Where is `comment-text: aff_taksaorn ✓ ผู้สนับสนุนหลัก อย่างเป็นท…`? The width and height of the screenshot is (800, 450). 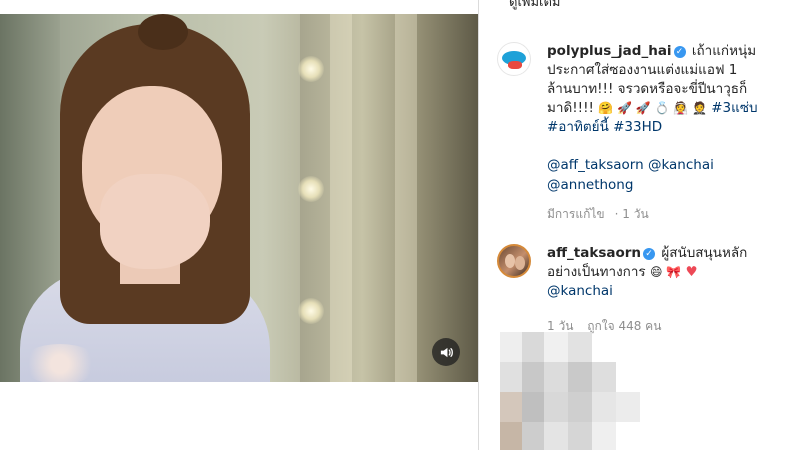 comment-text: aff_taksaorn ✓ ผู้สนับสนุนหลัก อย่างเป็นท… is located at coordinates (673, 272).